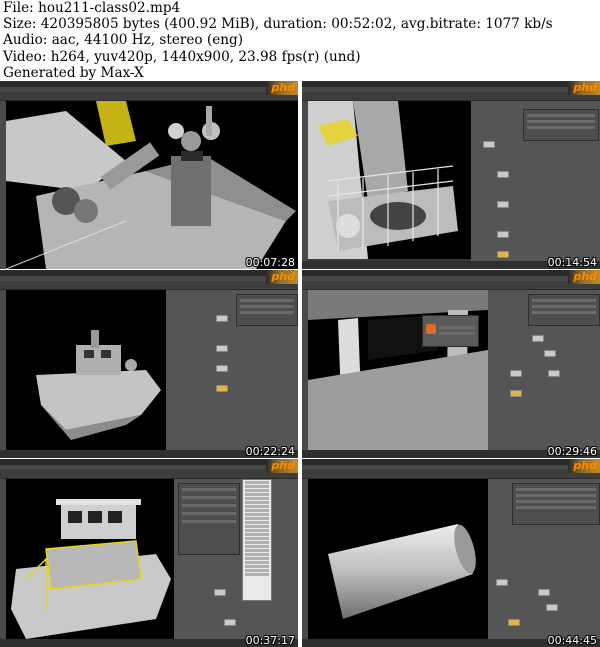 Image resolution: width=600 pixels, height=647 pixels. What do you see at coordinates (73, 72) in the screenshot?
I see `generator-line: Generated by Max-X` at bounding box center [73, 72].